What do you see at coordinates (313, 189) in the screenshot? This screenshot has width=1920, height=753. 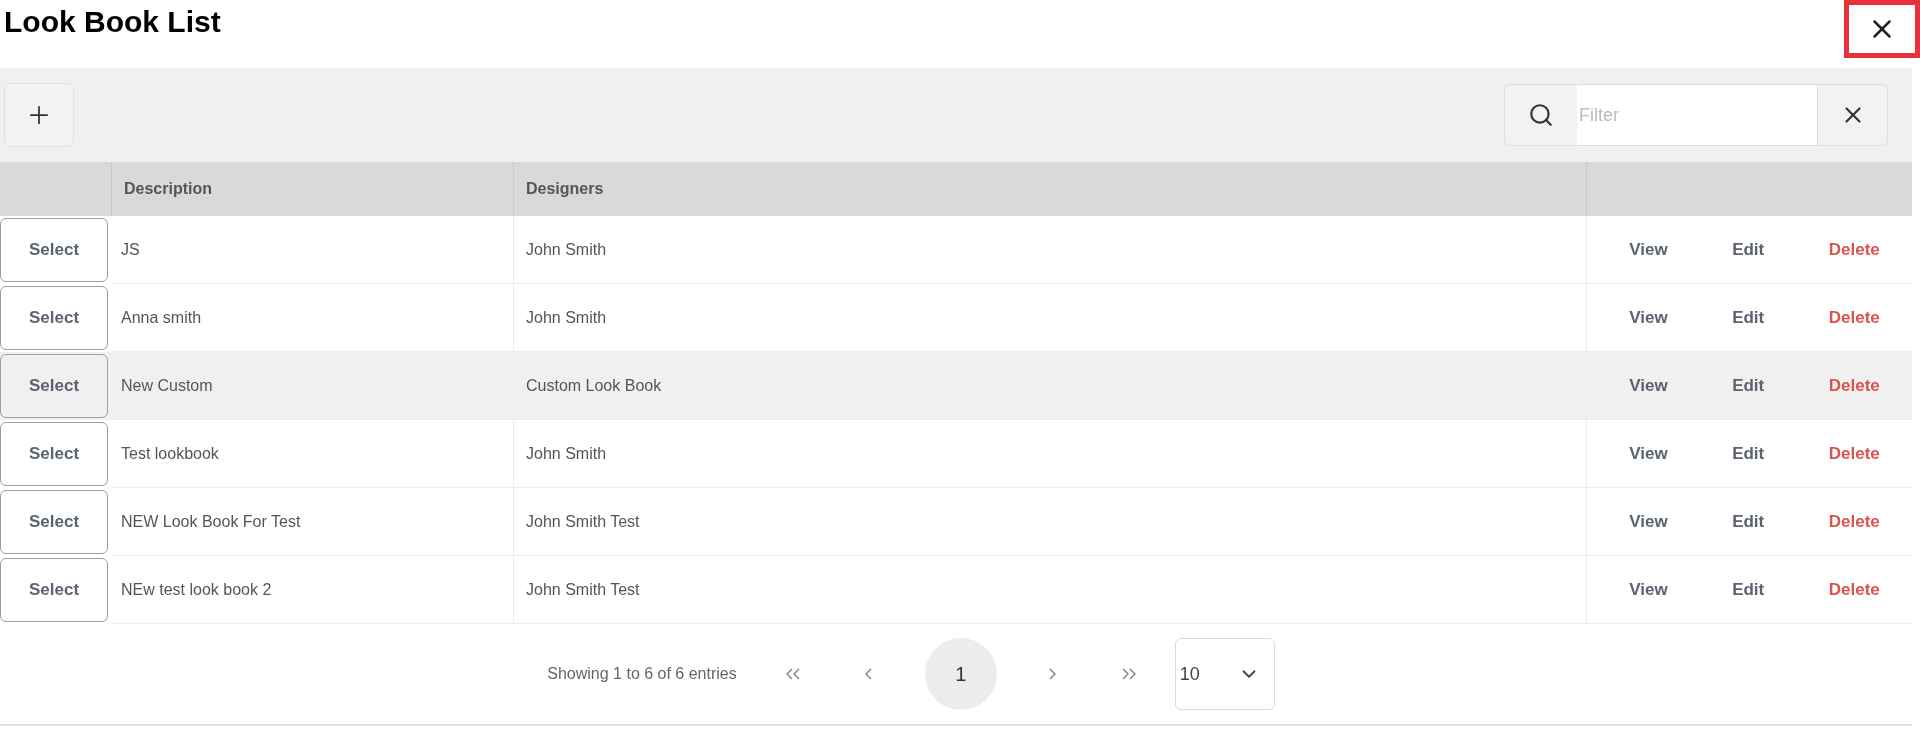 I see `column-header: Description` at bounding box center [313, 189].